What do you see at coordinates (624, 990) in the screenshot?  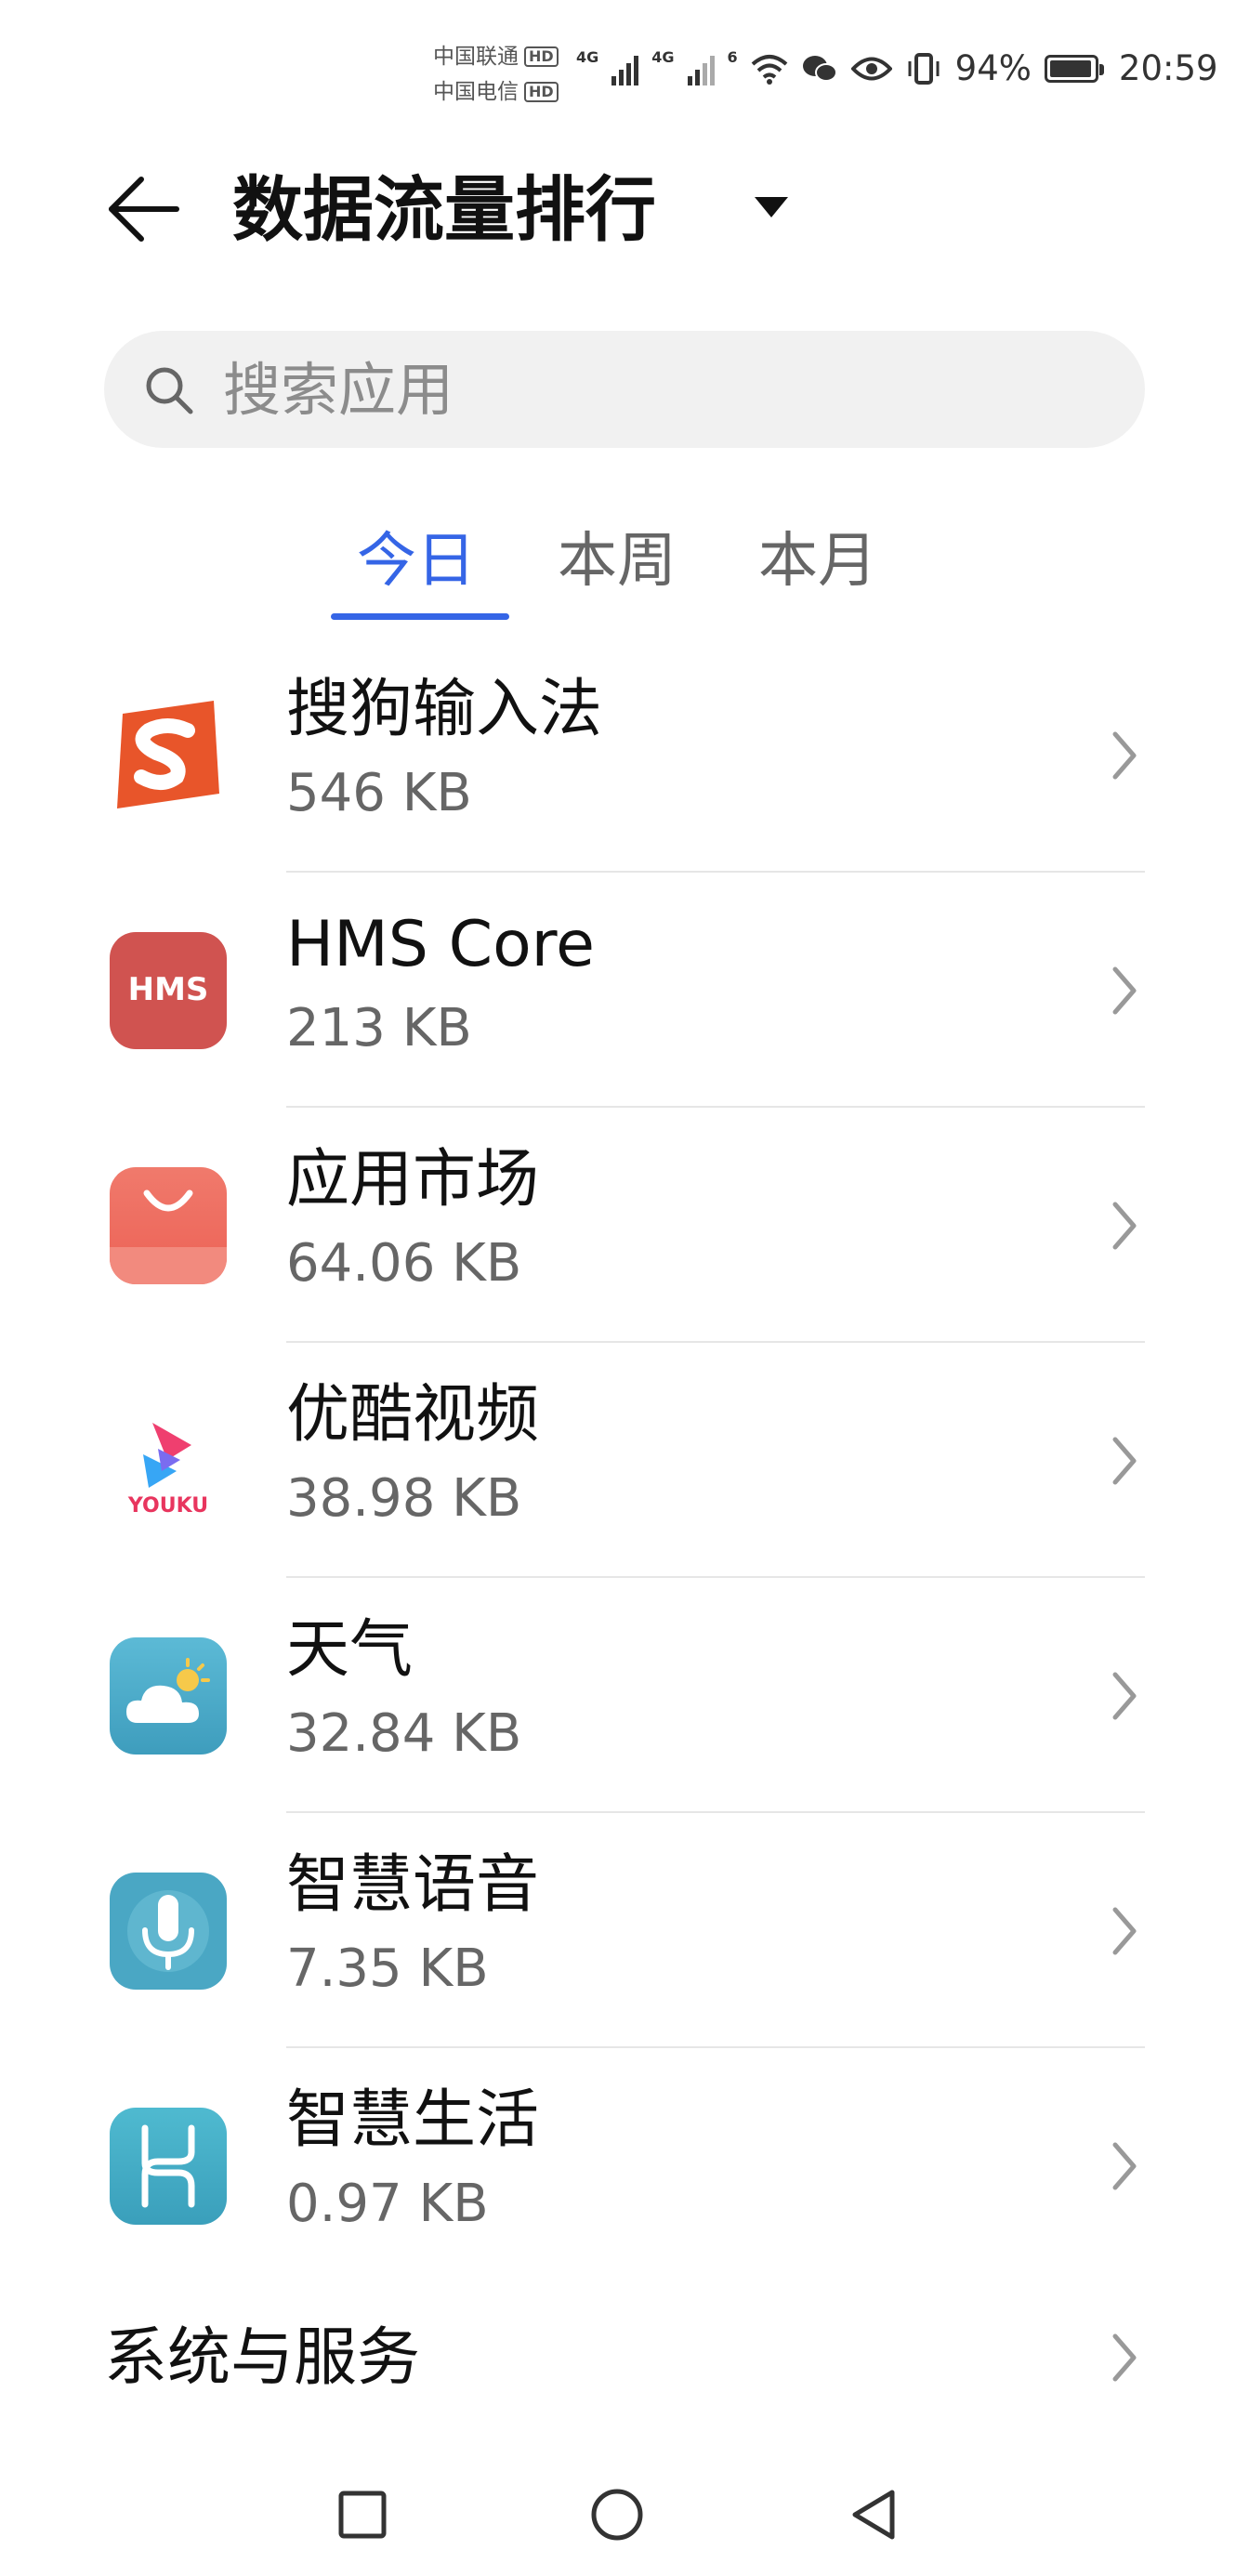 I see `list-item-hms-core: HMS HMS Core 213 KB` at bounding box center [624, 990].